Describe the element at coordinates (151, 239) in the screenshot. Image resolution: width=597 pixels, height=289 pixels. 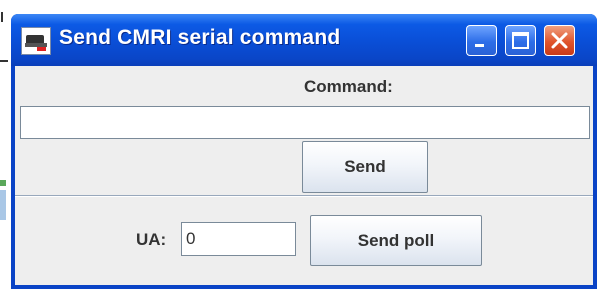
I see `ua-label: UA:` at that location.